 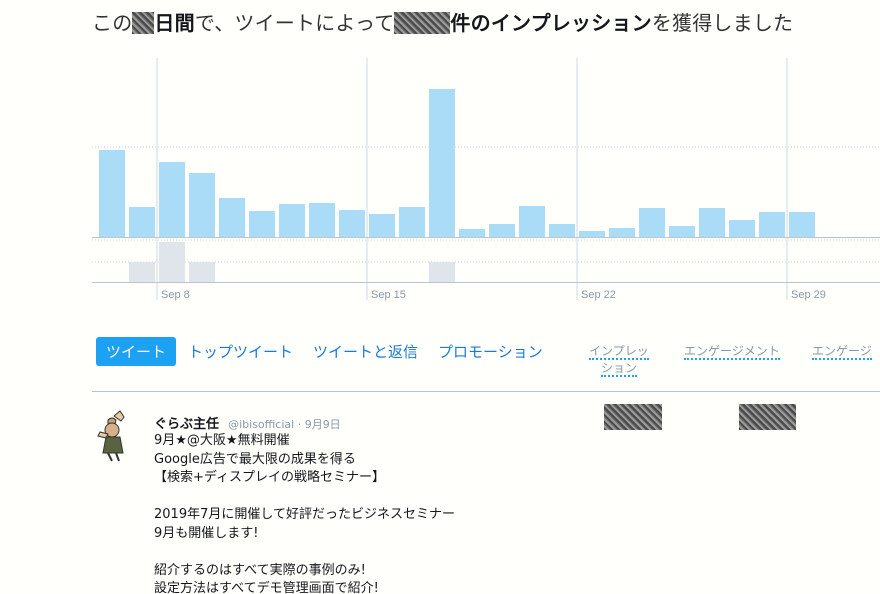 I want to click on column-header-engagement-rate: エンゲージ, so click(x=846, y=351).